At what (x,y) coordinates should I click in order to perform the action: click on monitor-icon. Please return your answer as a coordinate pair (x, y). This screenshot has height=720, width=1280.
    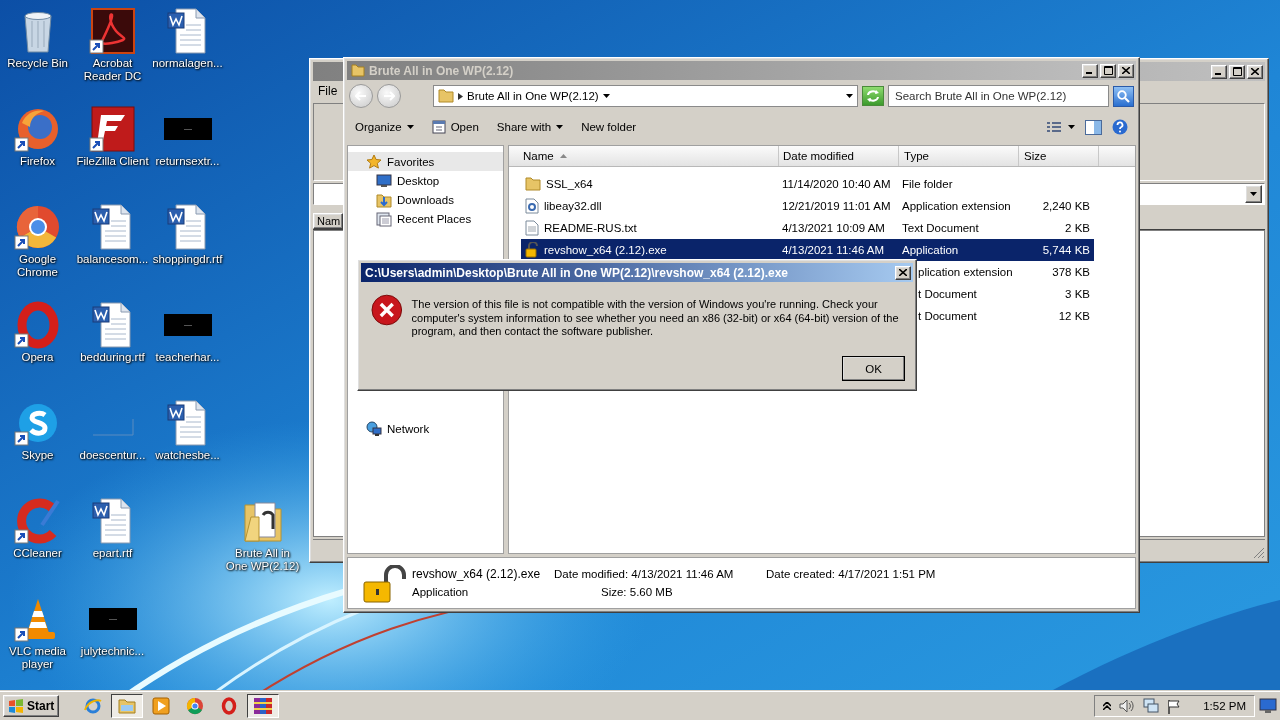
    Looking at the image, I should click on (384, 180).